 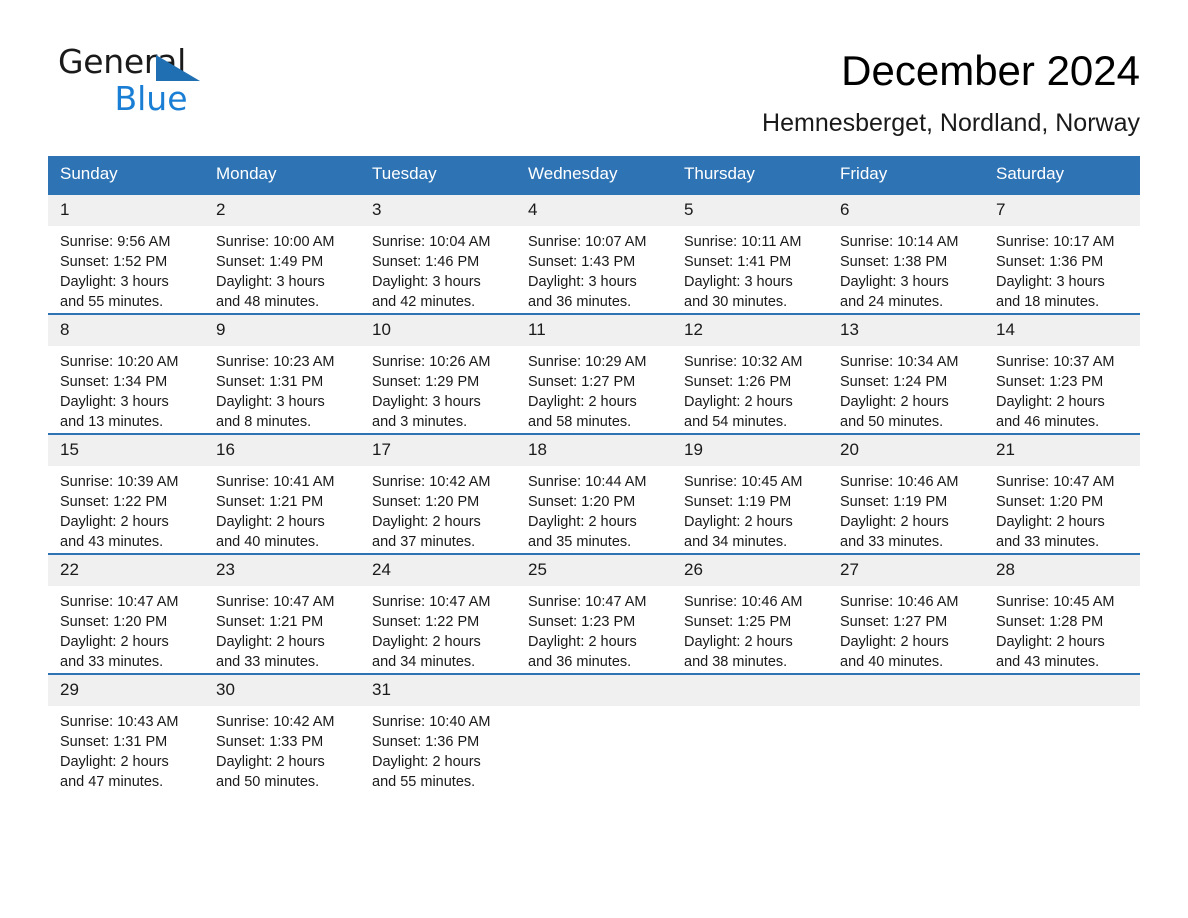 I want to click on logo-triangle-icon, so click(x=178, y=68).